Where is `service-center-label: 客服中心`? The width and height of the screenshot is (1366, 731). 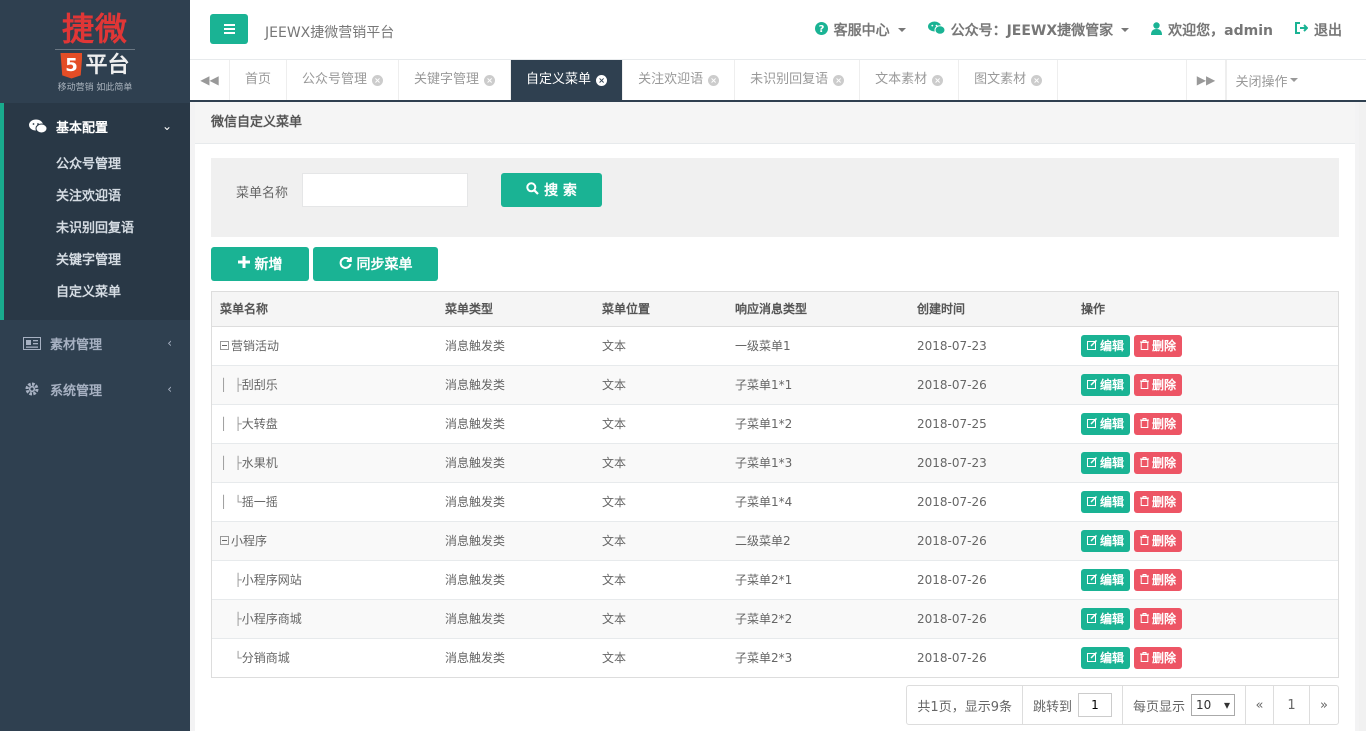 service-center-label: 客服中心 is located at coordinates (861, 31).